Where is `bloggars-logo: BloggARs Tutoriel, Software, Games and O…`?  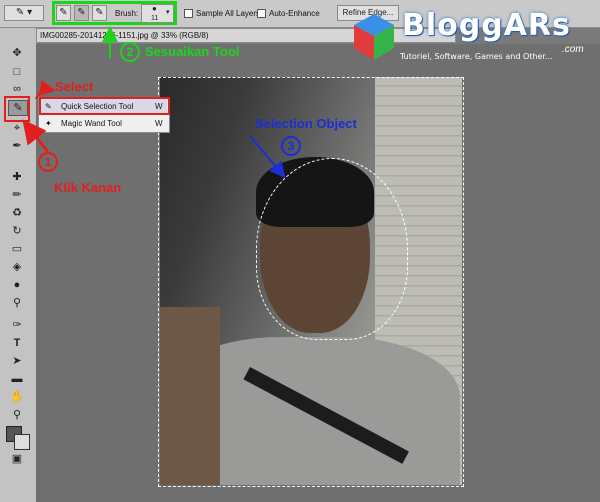 bloggars-logo: BloggARs Tutoriel, Software, Games and O… is located at coordinates (475, 37).